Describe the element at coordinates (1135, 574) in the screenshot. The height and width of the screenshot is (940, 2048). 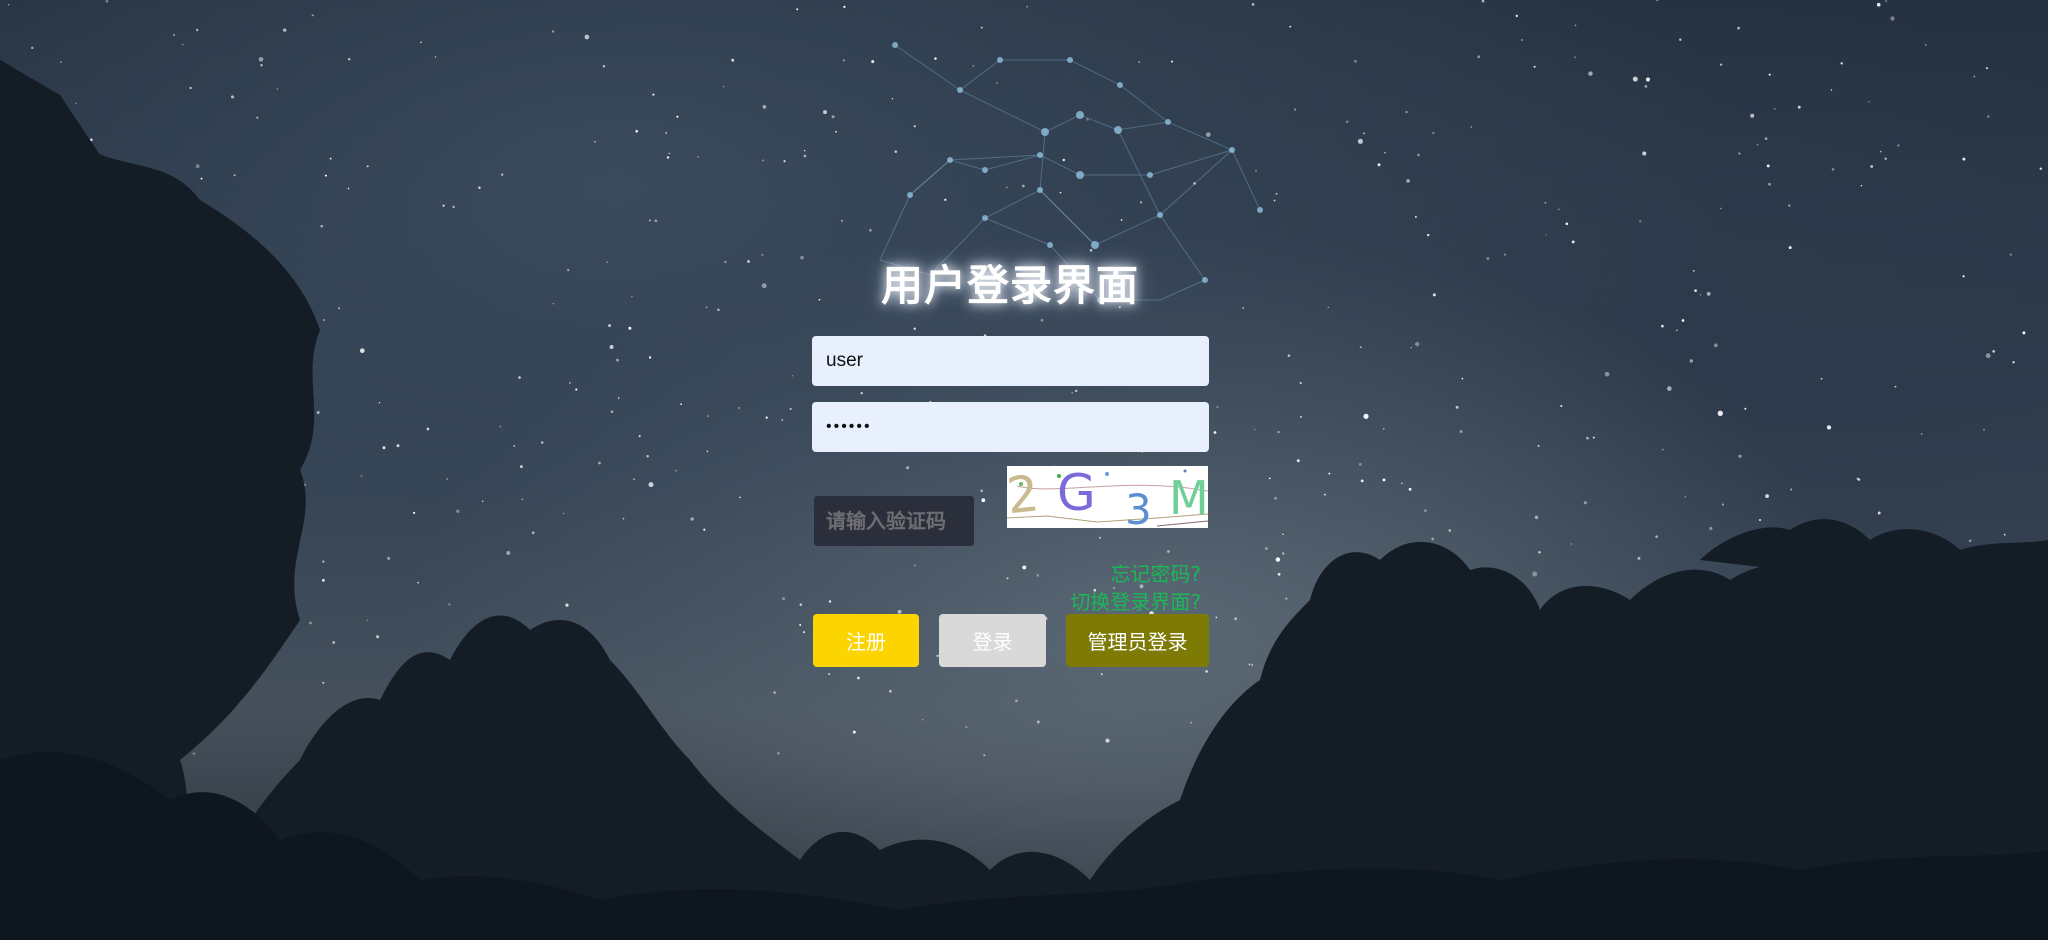
I see `forgot-password-link: 忘记密码?` at that location.